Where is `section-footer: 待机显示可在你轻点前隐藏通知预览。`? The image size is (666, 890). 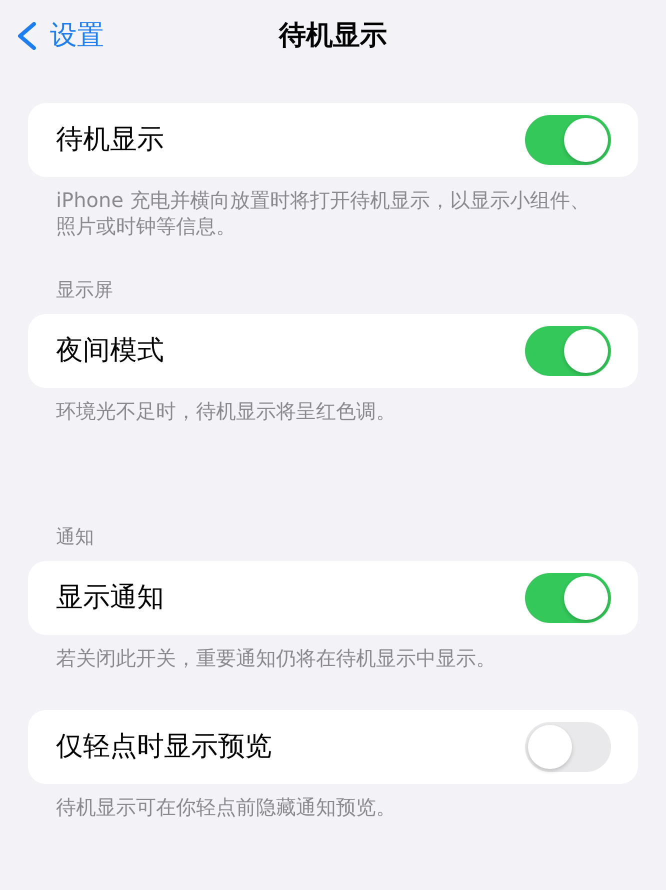 section-footer: 待机显示可在你轻点前隐藏通知预览。 is located at coordinates (333, 802).